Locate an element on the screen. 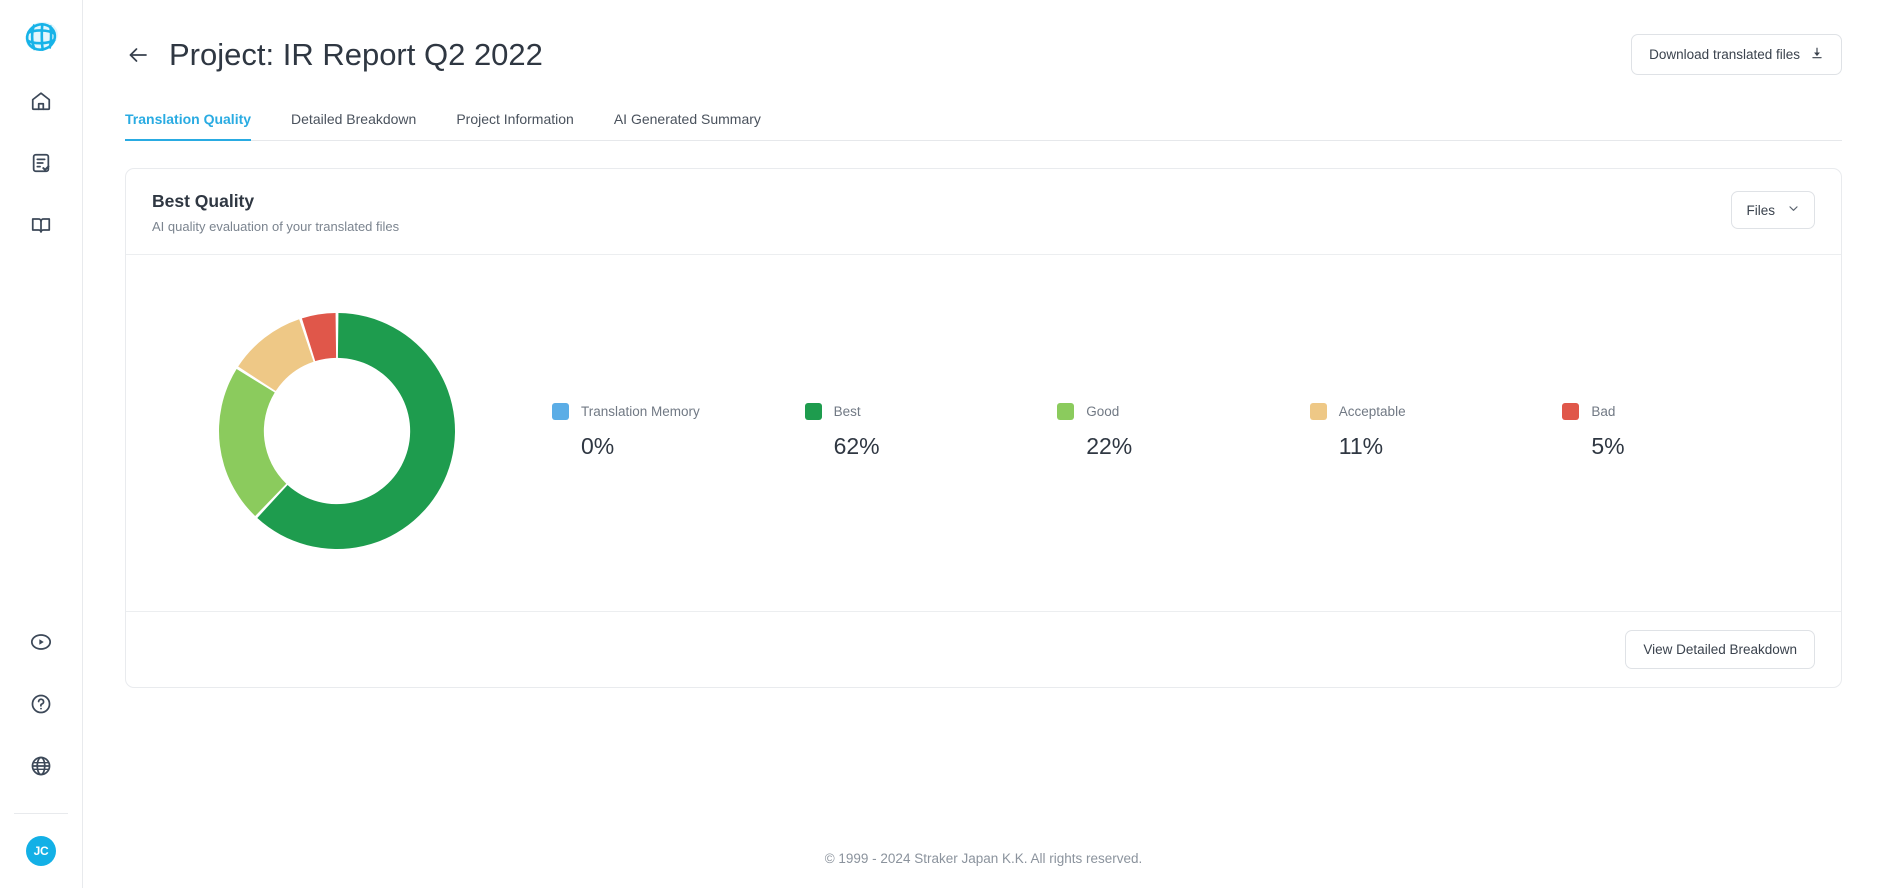  files-dropdown-label: Files is located at coordinates (1760, 210).